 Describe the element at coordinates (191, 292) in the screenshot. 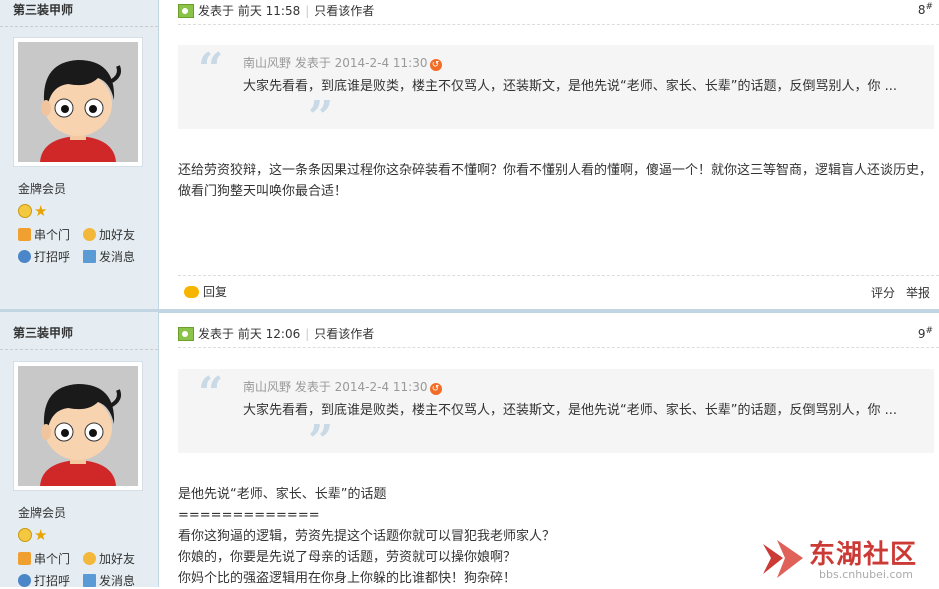

I see `reply-icon` at that location.